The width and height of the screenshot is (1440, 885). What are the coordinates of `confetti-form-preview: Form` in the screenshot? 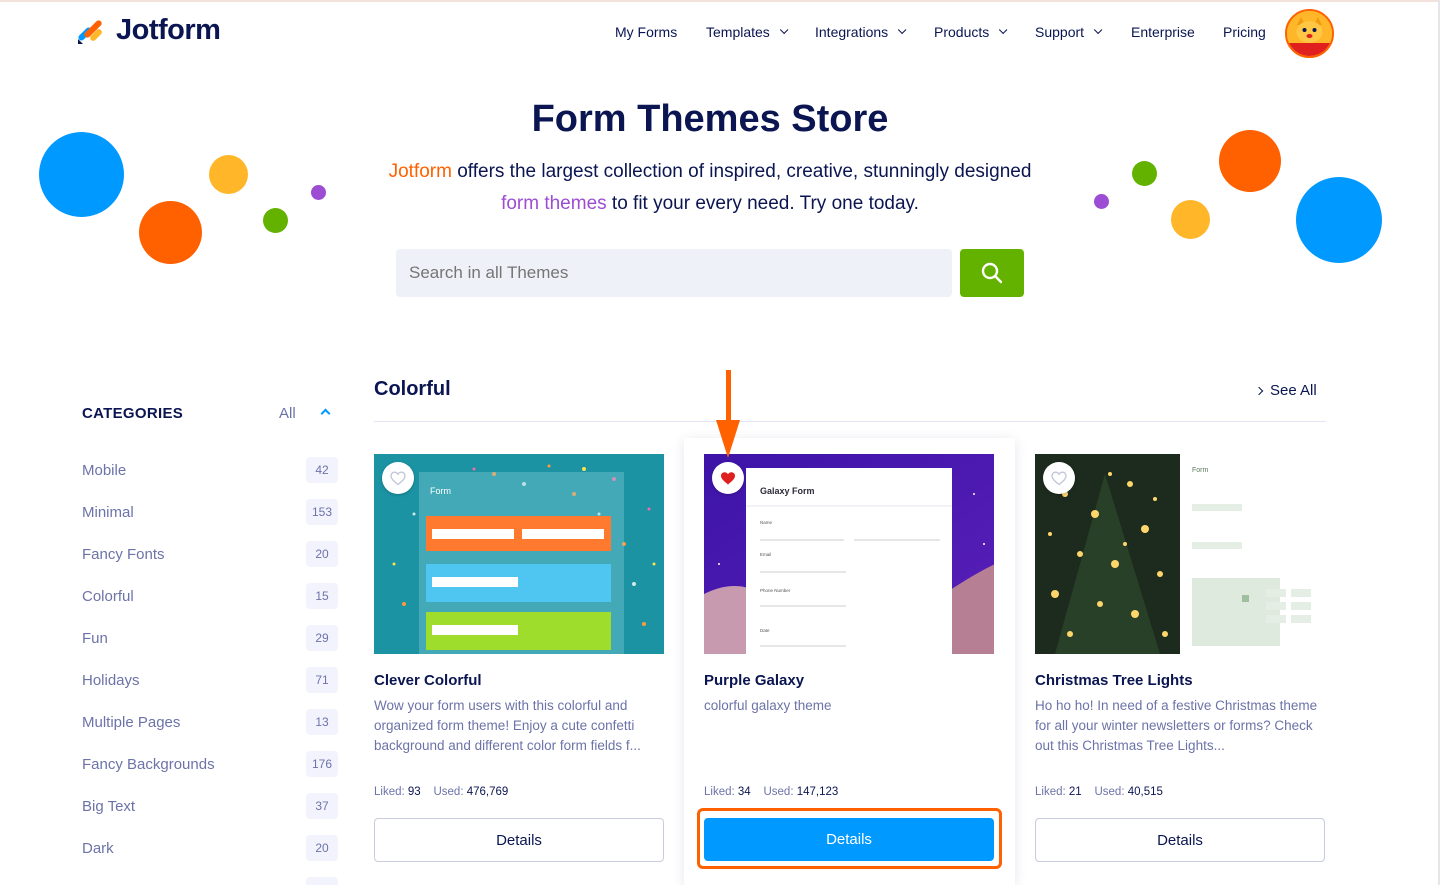 It's located at (519, 554).